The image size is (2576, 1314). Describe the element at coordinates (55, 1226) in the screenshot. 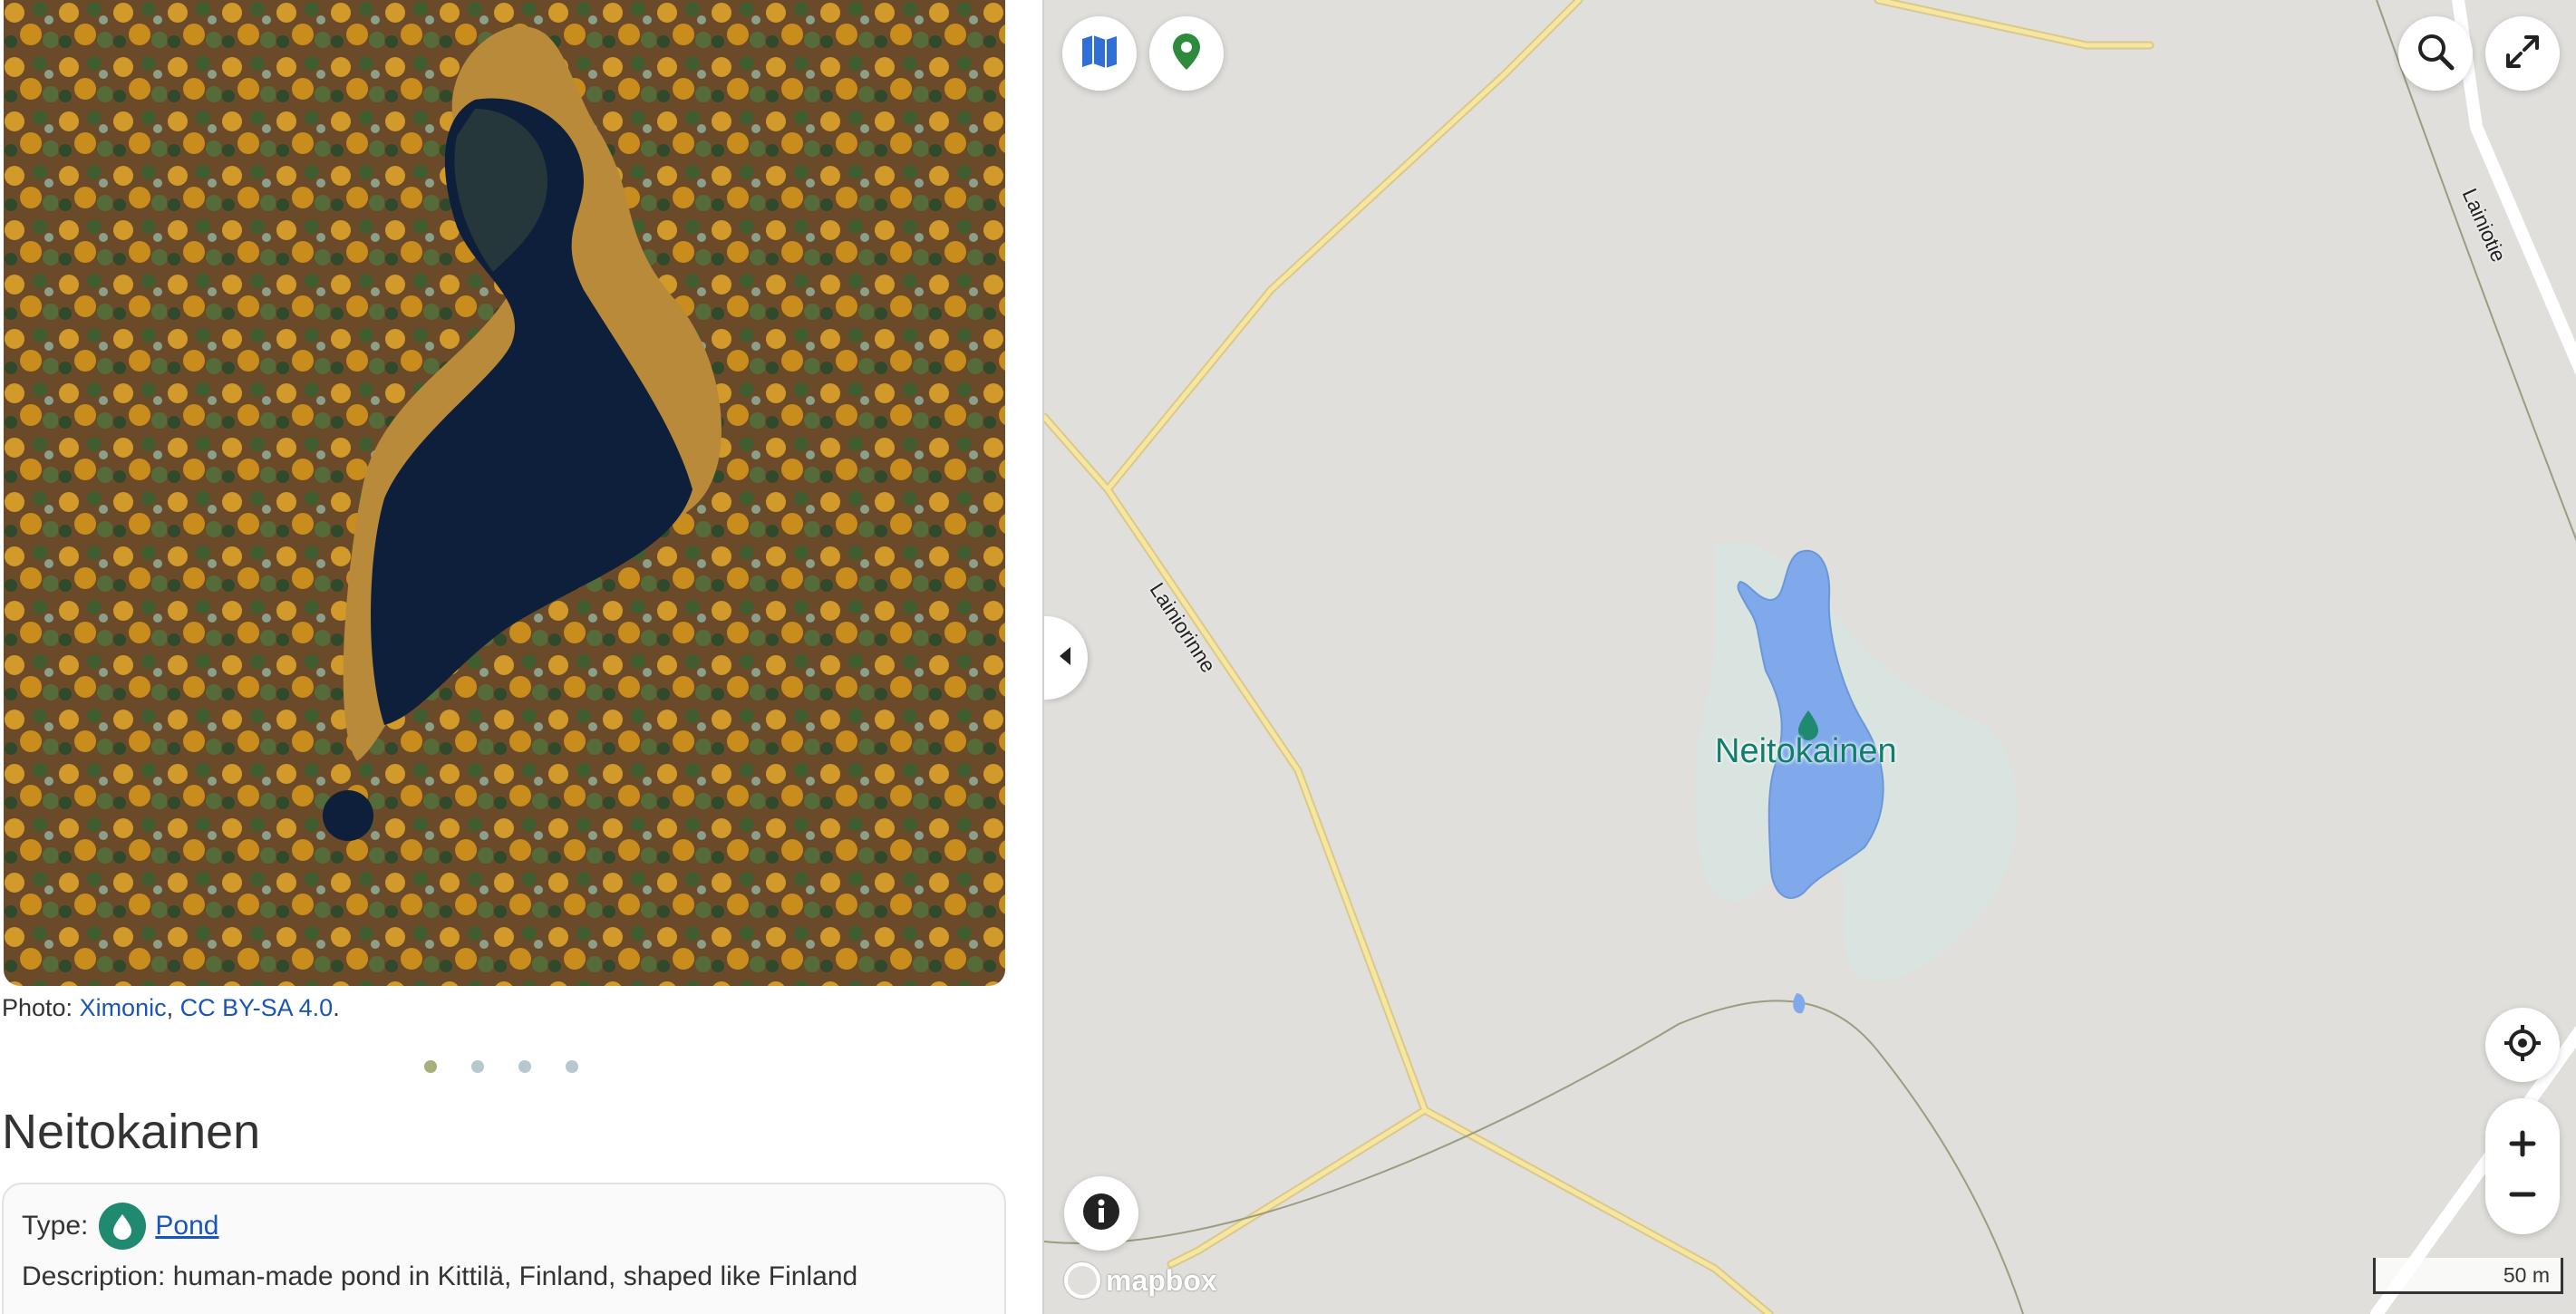

I see `type-label: Type:` at that location.